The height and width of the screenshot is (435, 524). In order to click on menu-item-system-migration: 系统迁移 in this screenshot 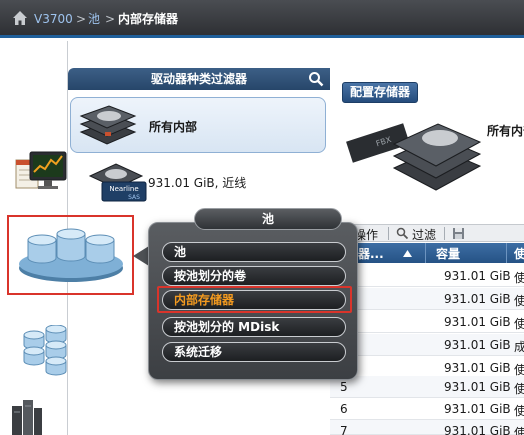, I will do `click(254, 352)`.